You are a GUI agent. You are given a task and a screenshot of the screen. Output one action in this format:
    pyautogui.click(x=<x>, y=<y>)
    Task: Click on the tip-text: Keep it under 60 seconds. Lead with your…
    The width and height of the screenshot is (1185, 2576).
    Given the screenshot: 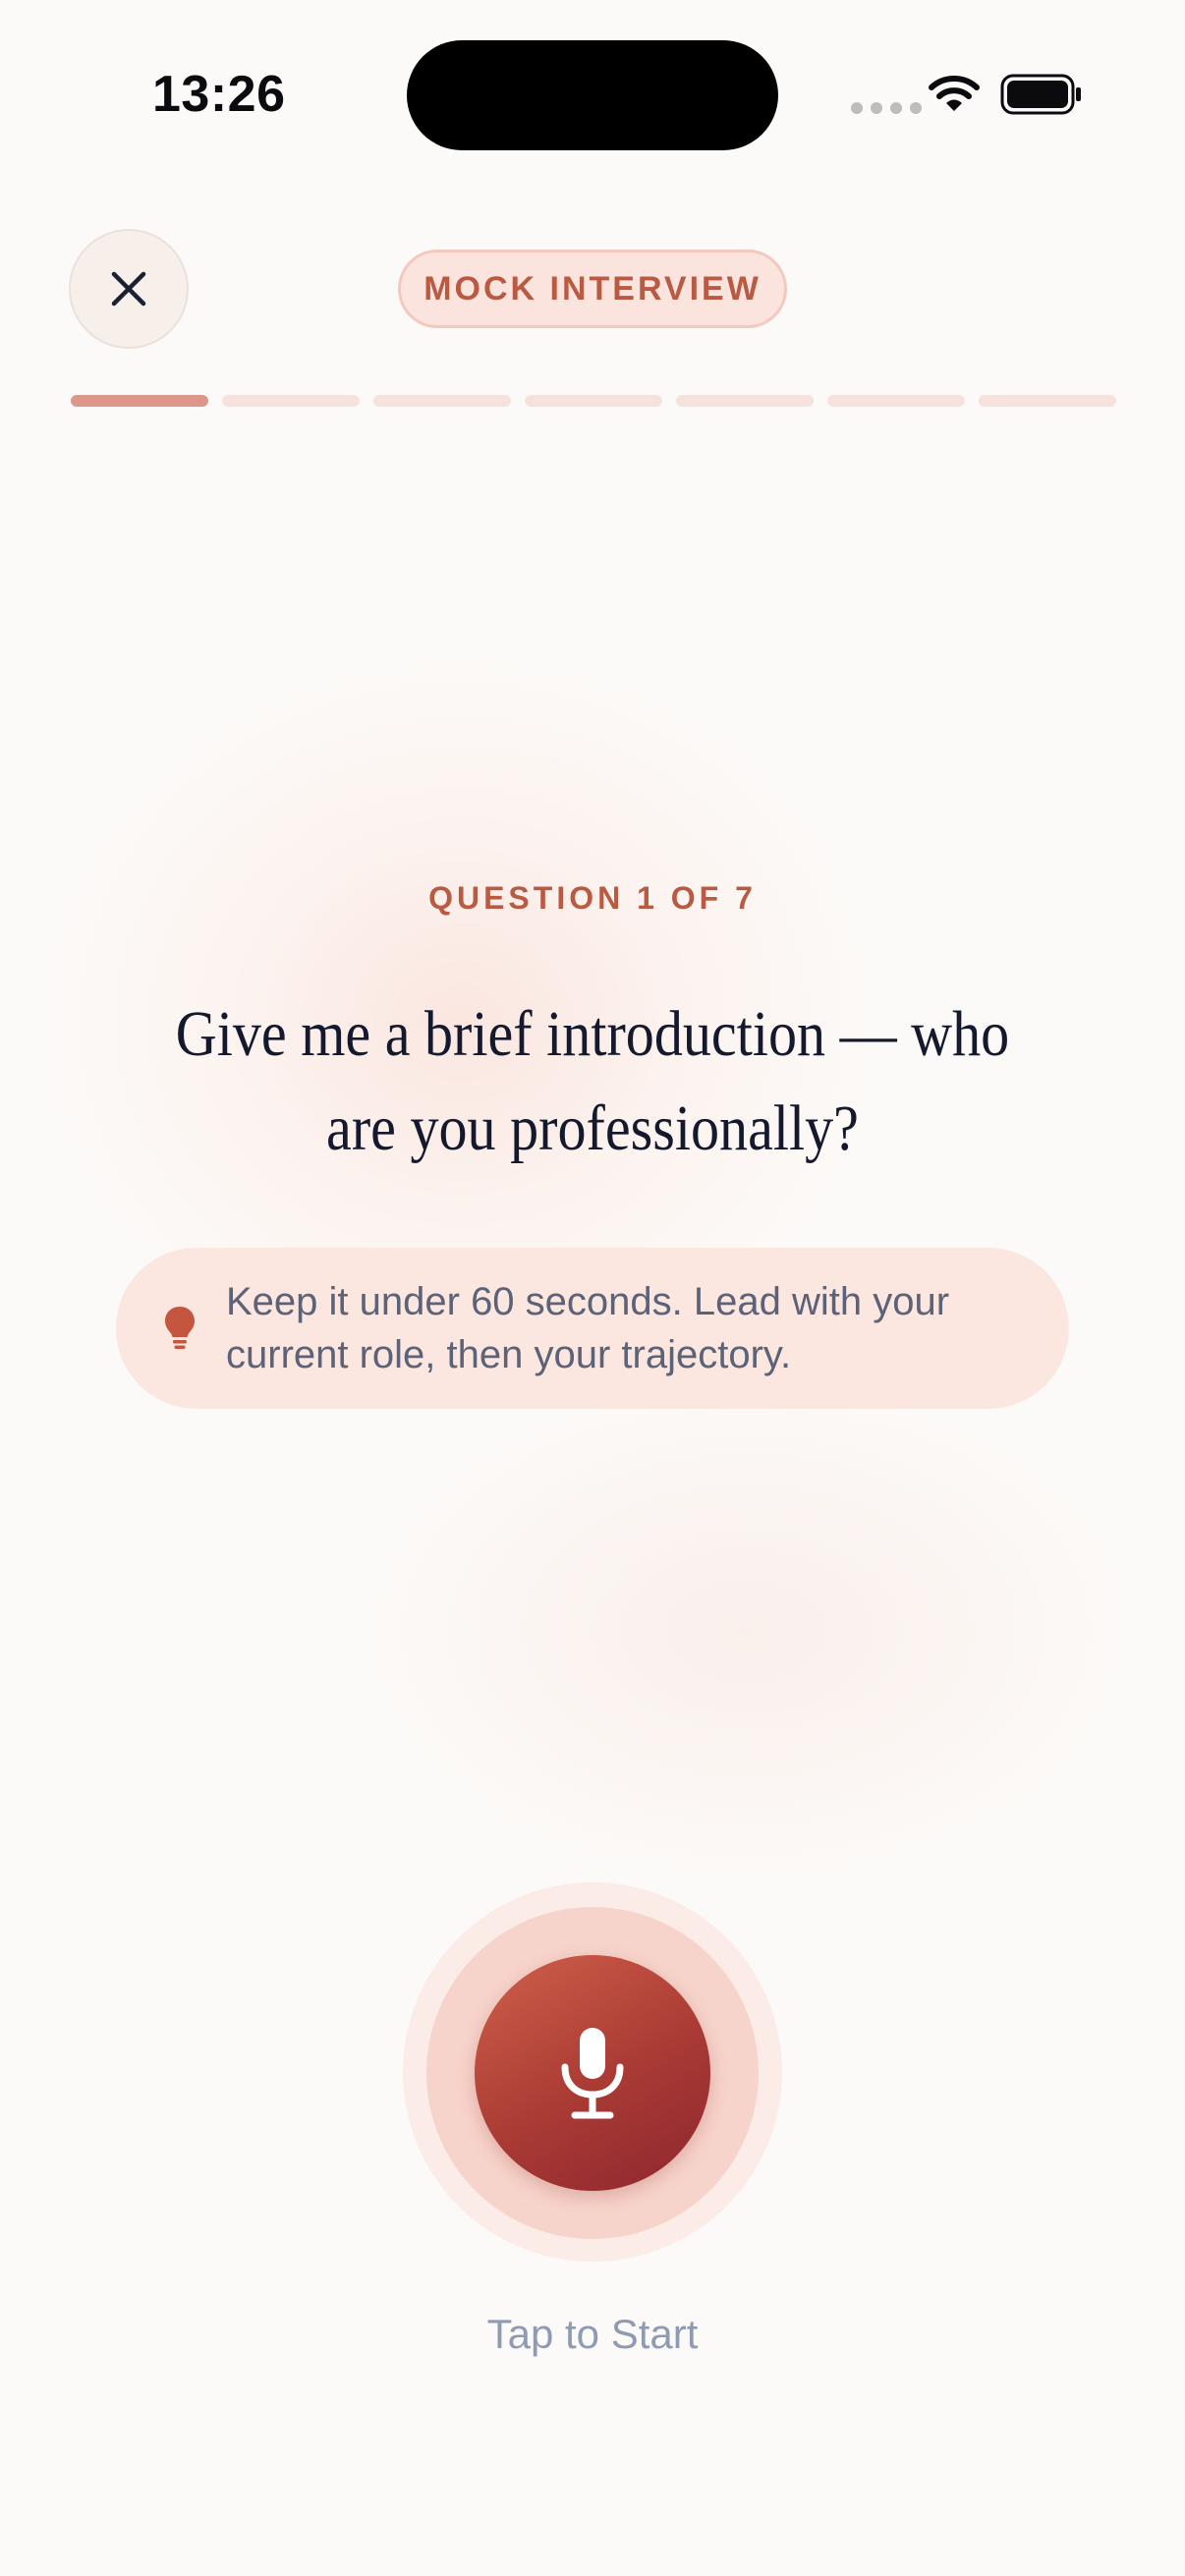 What is the action you would take?
    pyautogui.click(x=588, y=1328)
    